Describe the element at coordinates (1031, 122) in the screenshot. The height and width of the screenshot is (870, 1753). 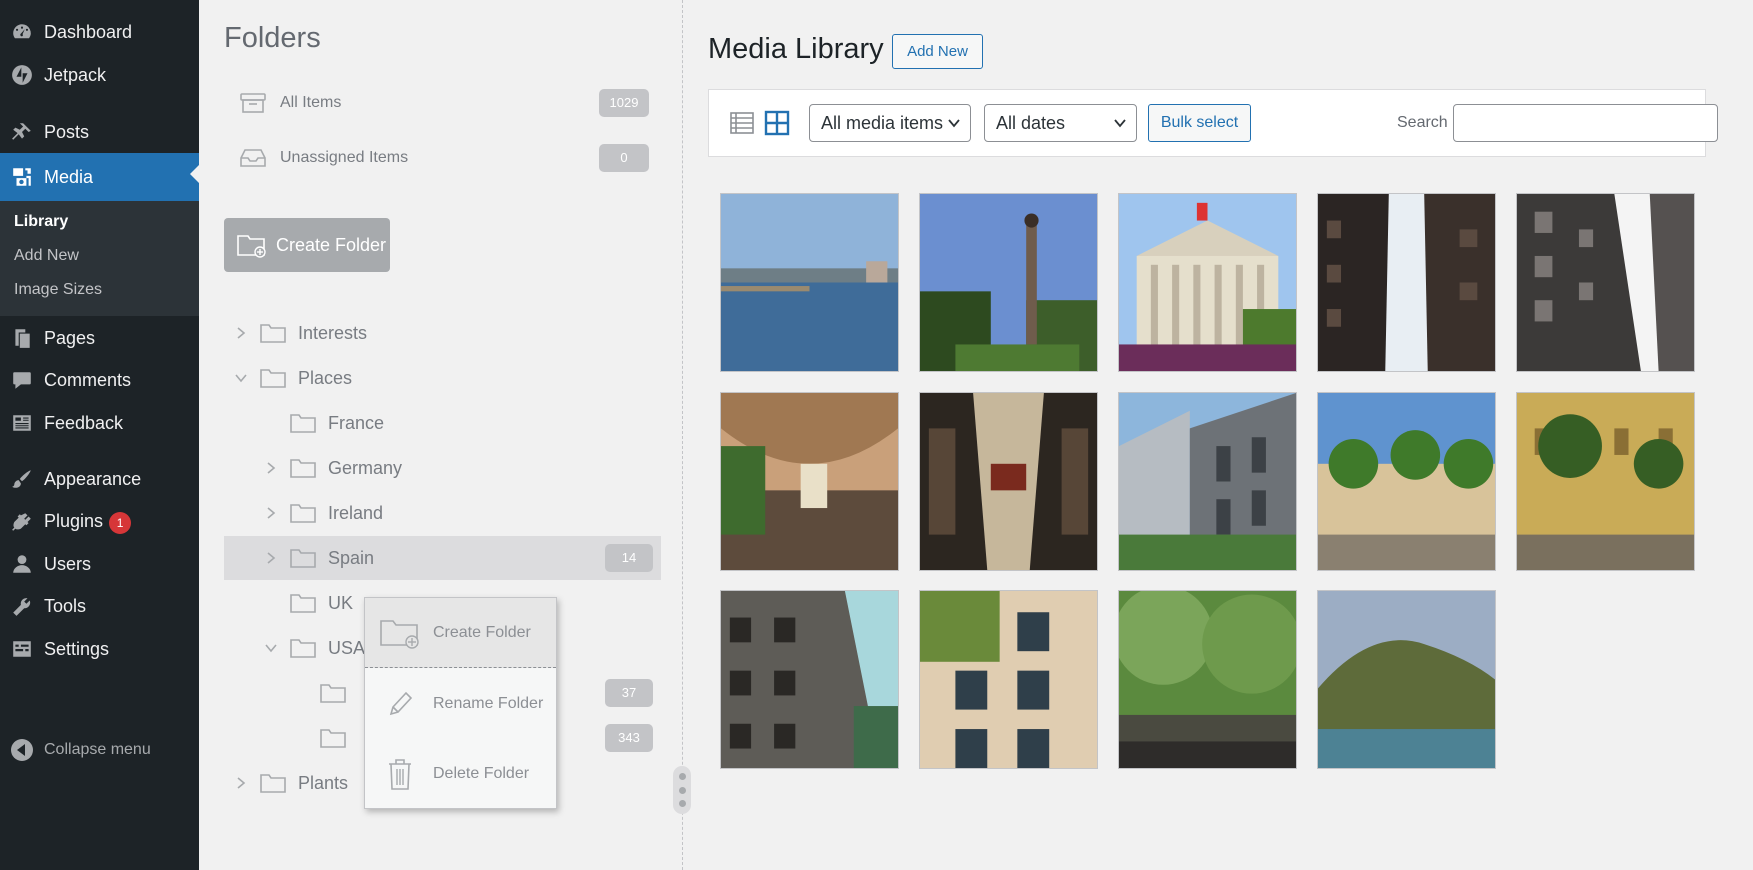
I see `media-date-filter-value: All dates` at that location.